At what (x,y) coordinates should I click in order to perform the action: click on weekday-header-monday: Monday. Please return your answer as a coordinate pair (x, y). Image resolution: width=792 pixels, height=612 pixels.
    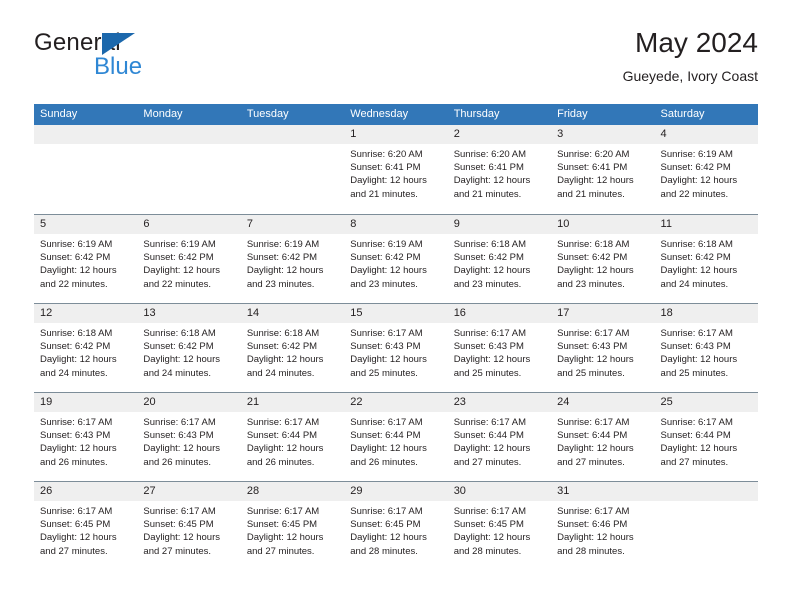
    Looking at the image, I should click on (163, 114).